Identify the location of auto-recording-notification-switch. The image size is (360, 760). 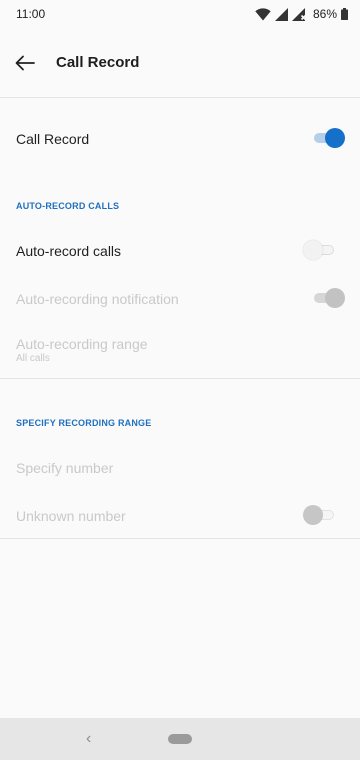
(328, 298).